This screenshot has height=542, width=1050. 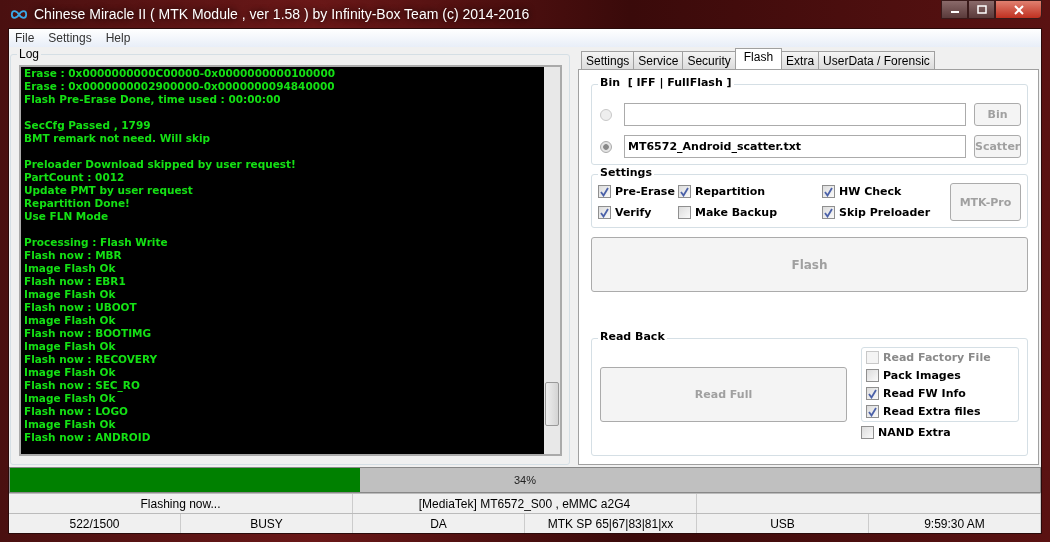 I want to click on log-line: Flash now : EBR1, so click(x=75, y=281).